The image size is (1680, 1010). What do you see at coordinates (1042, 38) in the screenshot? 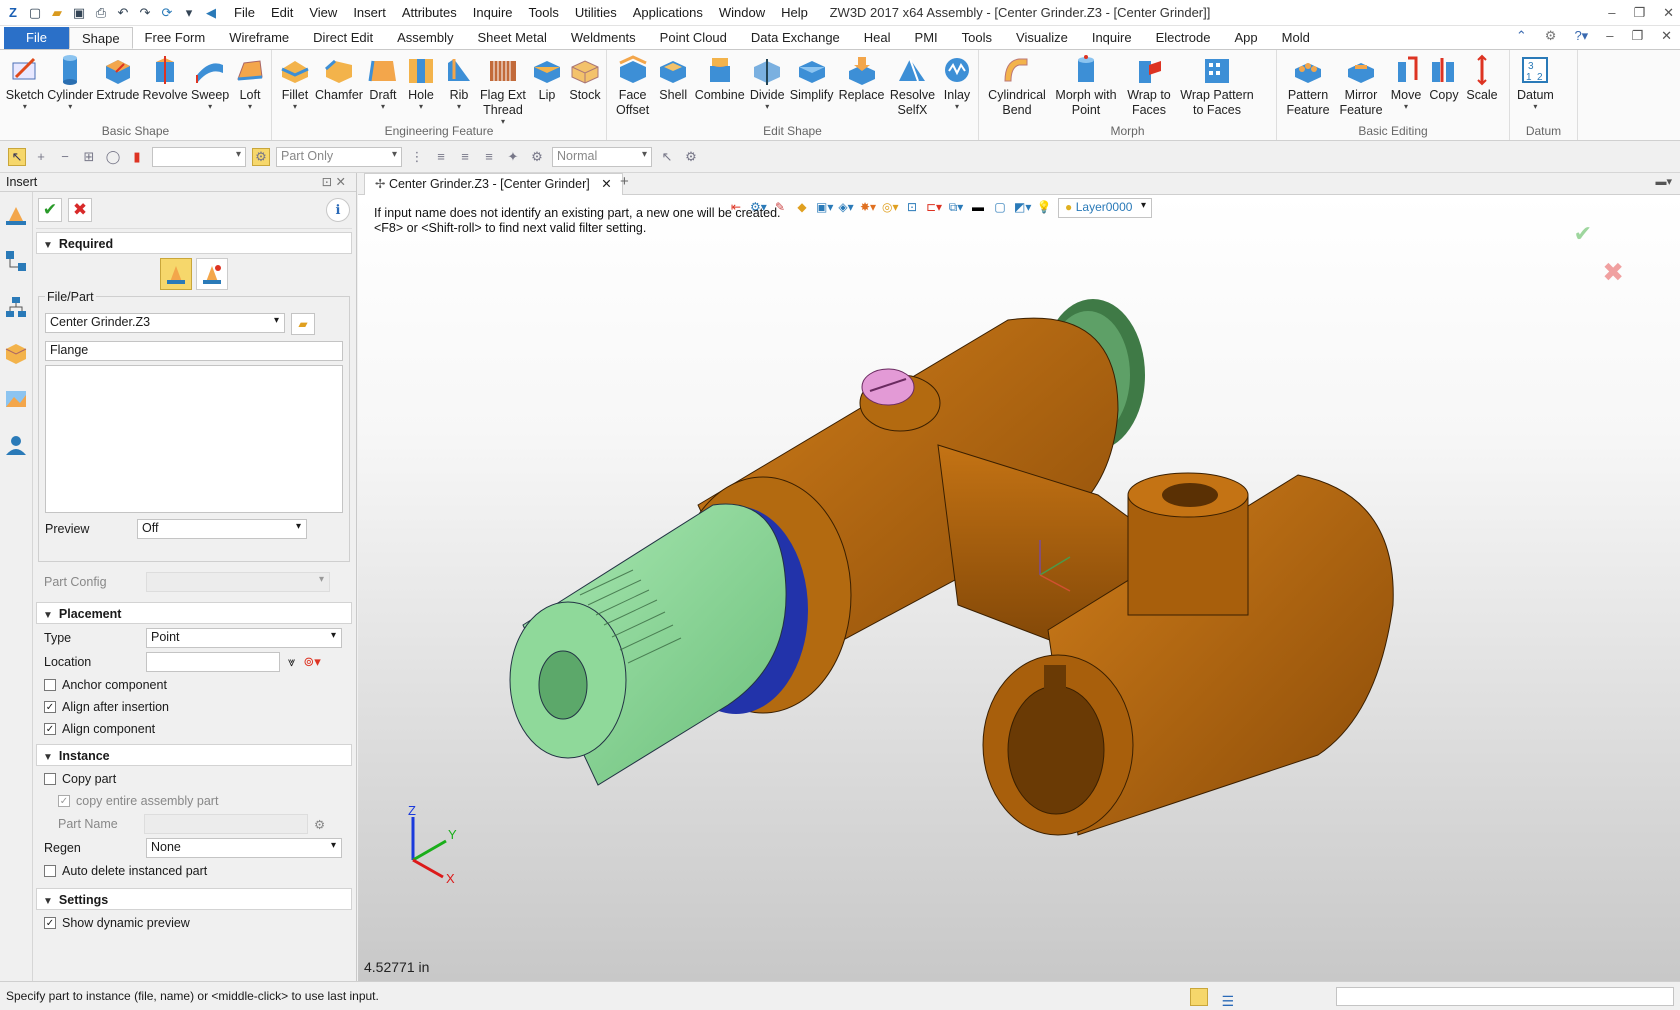
I see `tab-visualize: Visualize` at bounding box center [1042, 38].